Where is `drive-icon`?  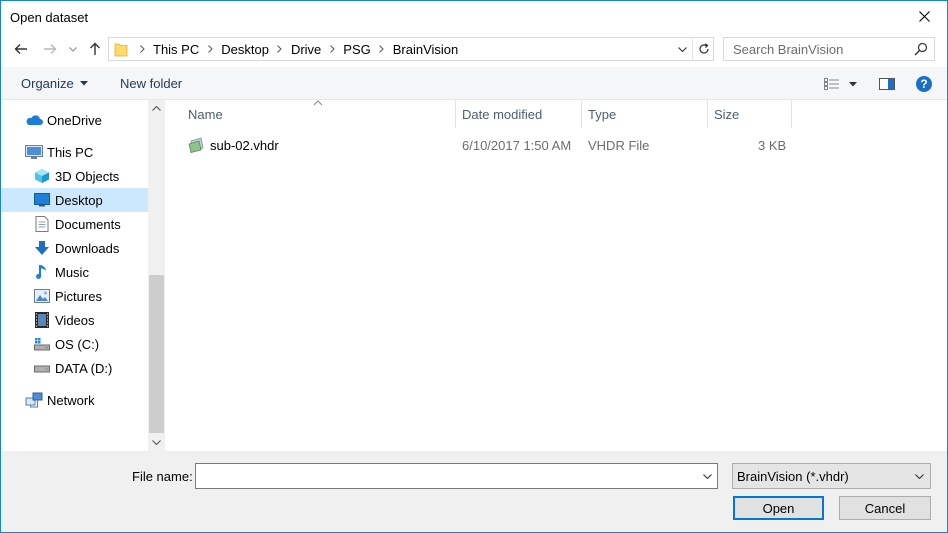 drive-icon is located at coordinates (42, 368).